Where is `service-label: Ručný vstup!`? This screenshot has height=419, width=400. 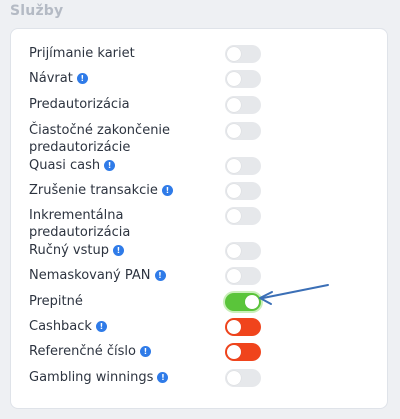
service-label: Ručný vstup! is located at coordinates (119, 250).